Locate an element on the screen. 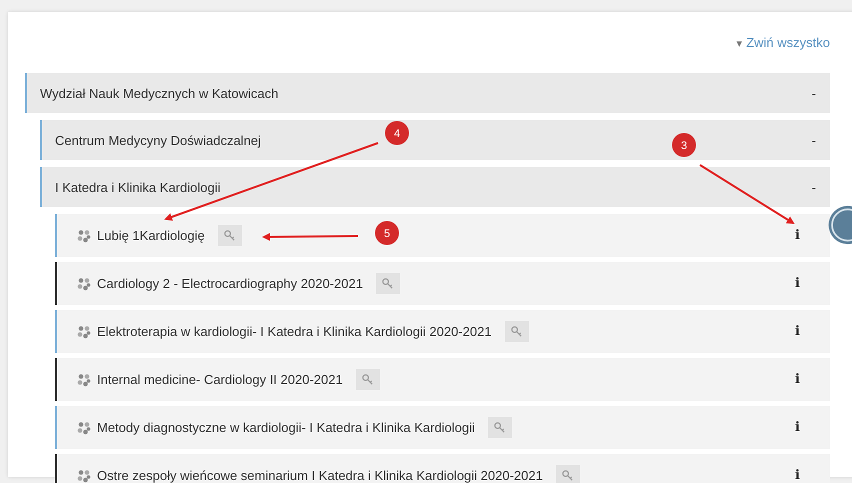 The image size is (852, 483). category-row: I Katedra i Klinika Kardiologii - is located at coordinates (435, 187).